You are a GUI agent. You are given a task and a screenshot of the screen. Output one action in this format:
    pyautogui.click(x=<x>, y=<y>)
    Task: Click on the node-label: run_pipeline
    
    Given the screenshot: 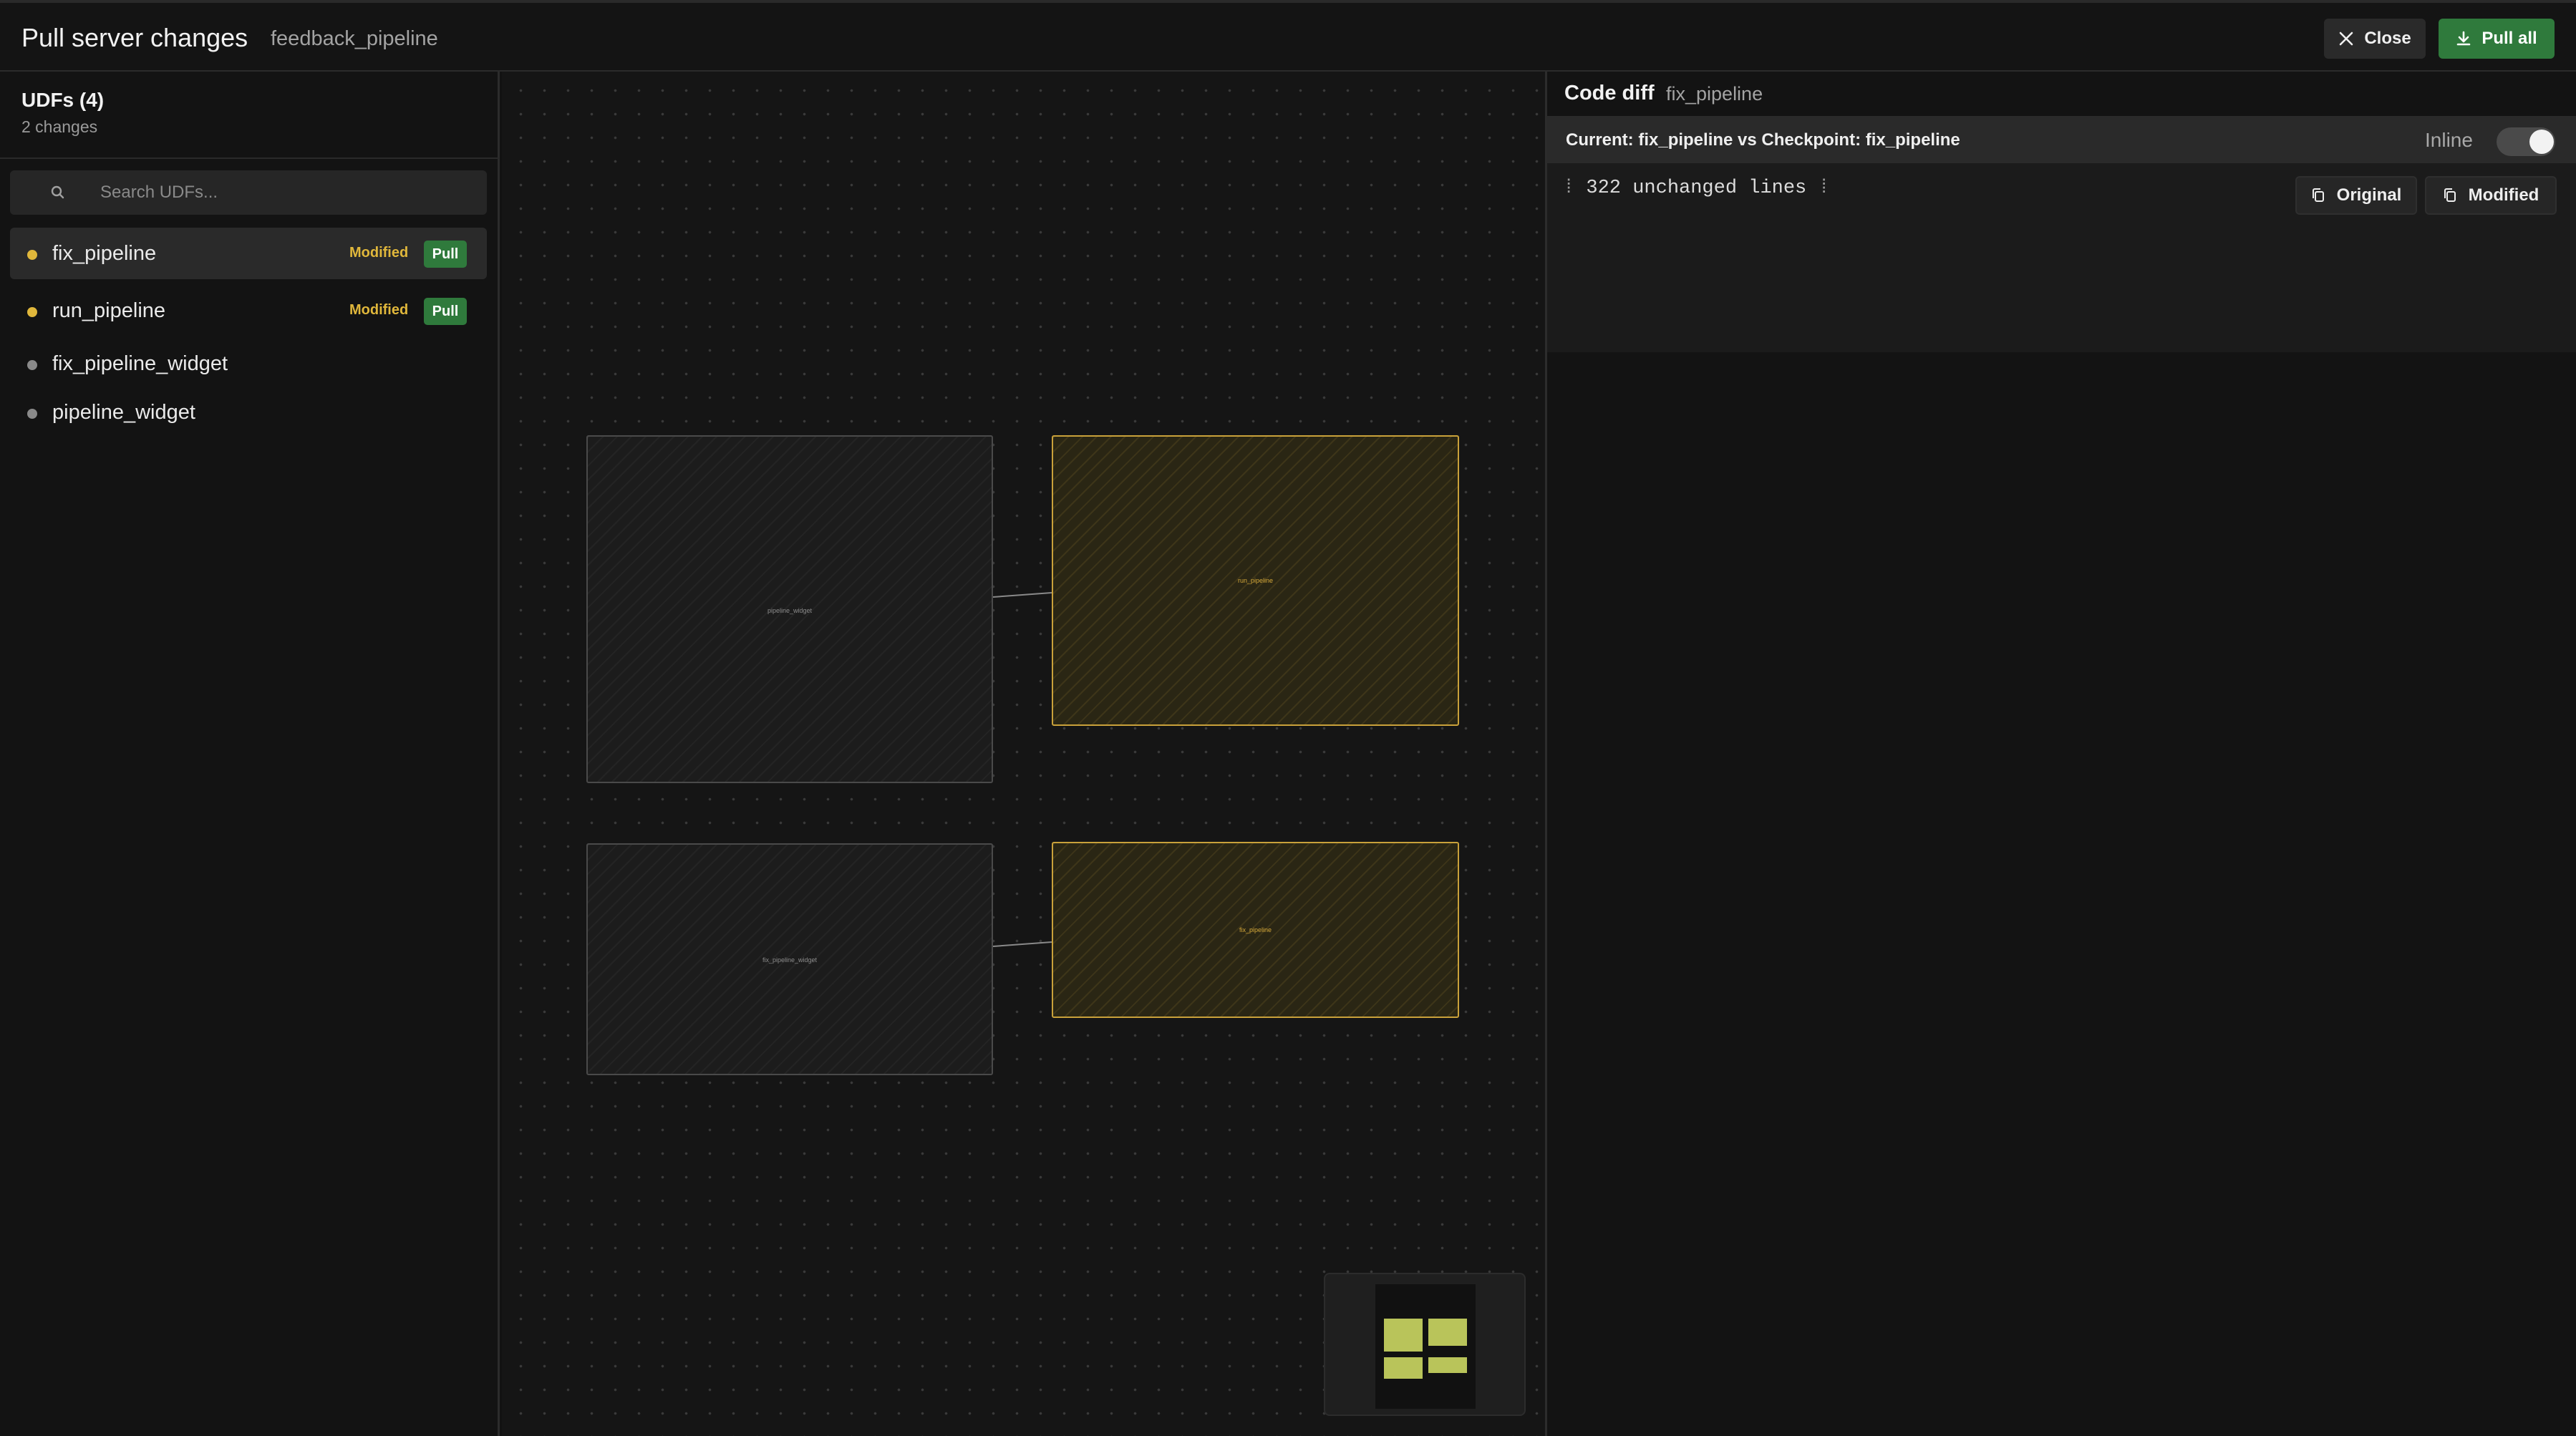 What is the action you would take?
    pyautogui.click(x=1256, y=580)
    